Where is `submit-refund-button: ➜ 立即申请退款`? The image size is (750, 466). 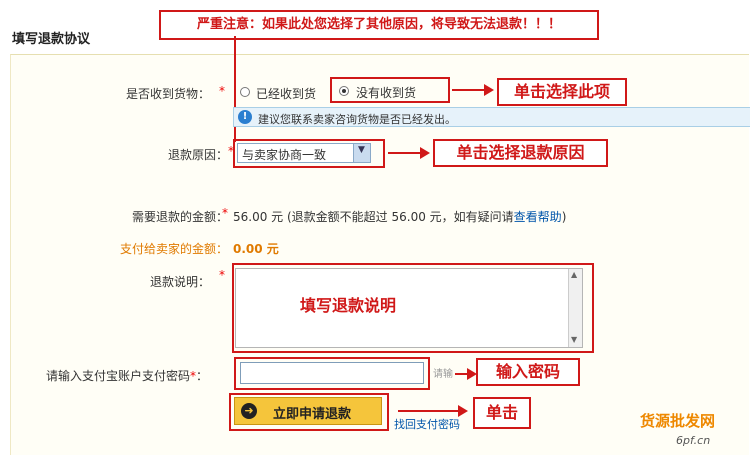
submit-refund-button: ➜ 立即申请退款 is located at coordinates (308, 411).